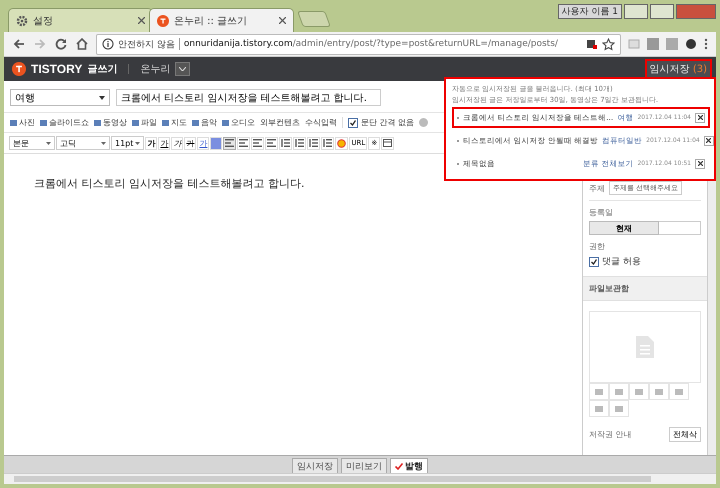 The image size is (720, 488). What do you see at coordinates (80, 20) in the screenshot?
I see `browser-tab: 설정` at bounding box center [80, 20].